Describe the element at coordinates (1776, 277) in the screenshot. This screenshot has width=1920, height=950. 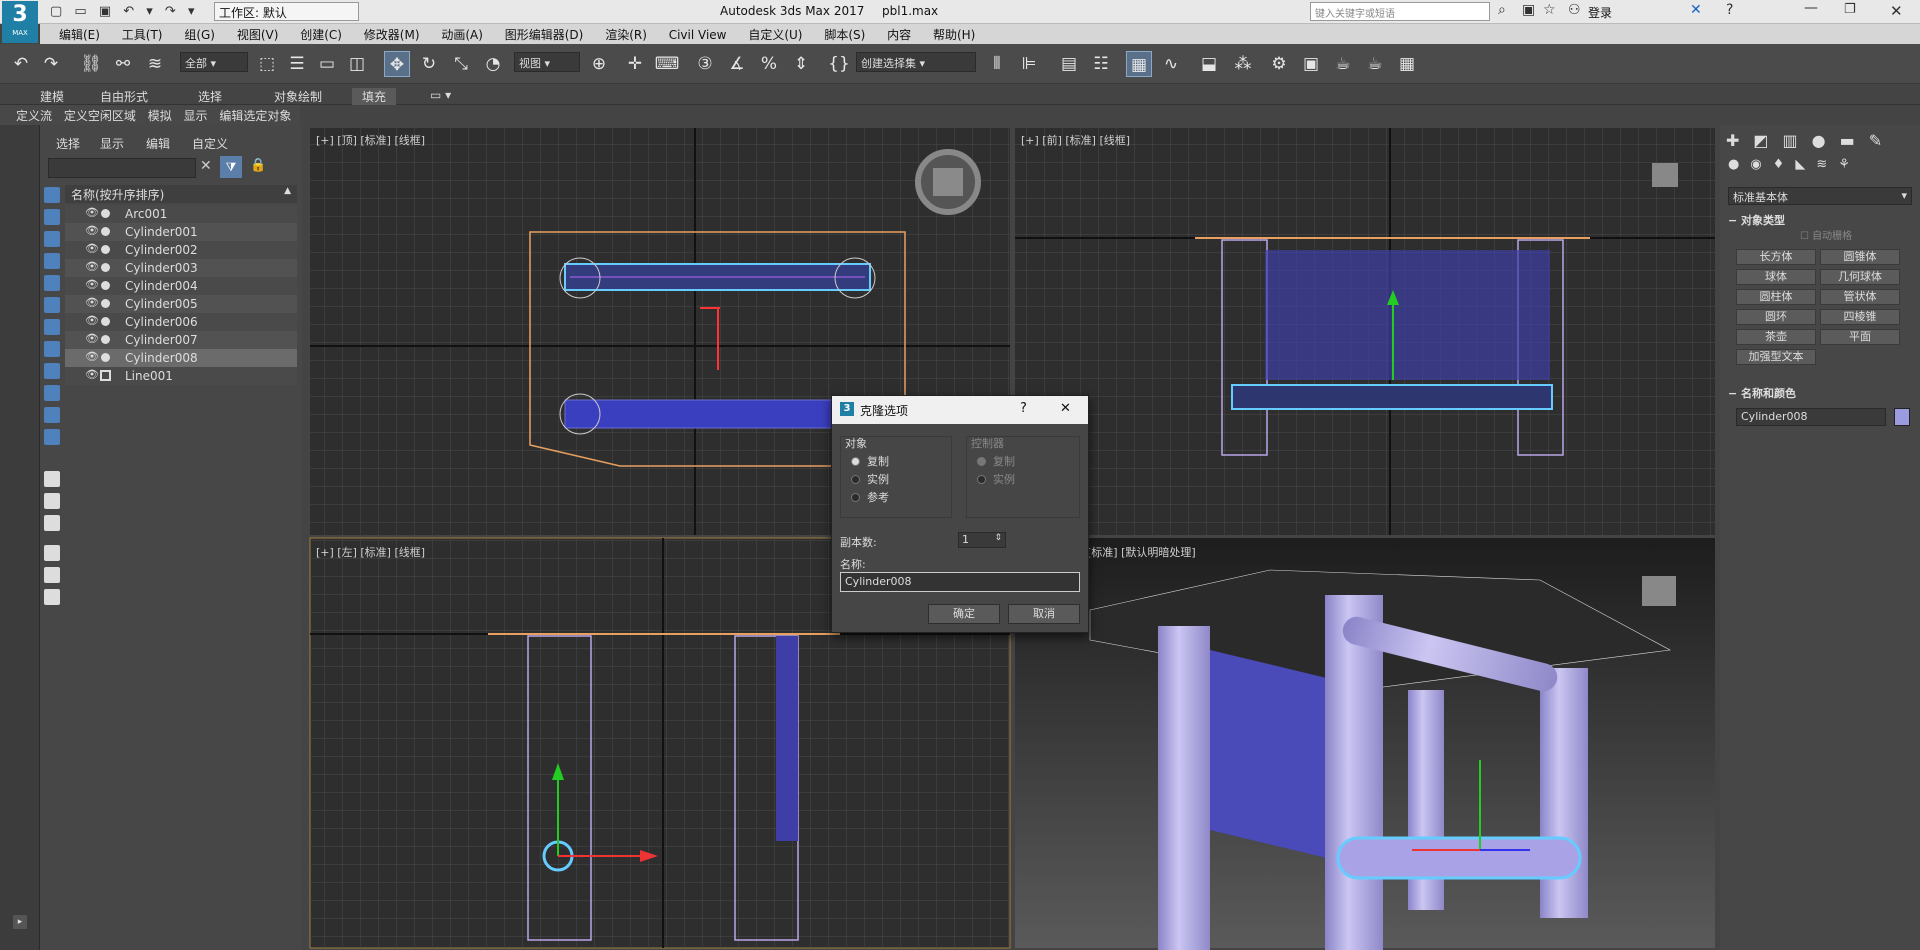
I see `sphere-button: 球体` at that location.